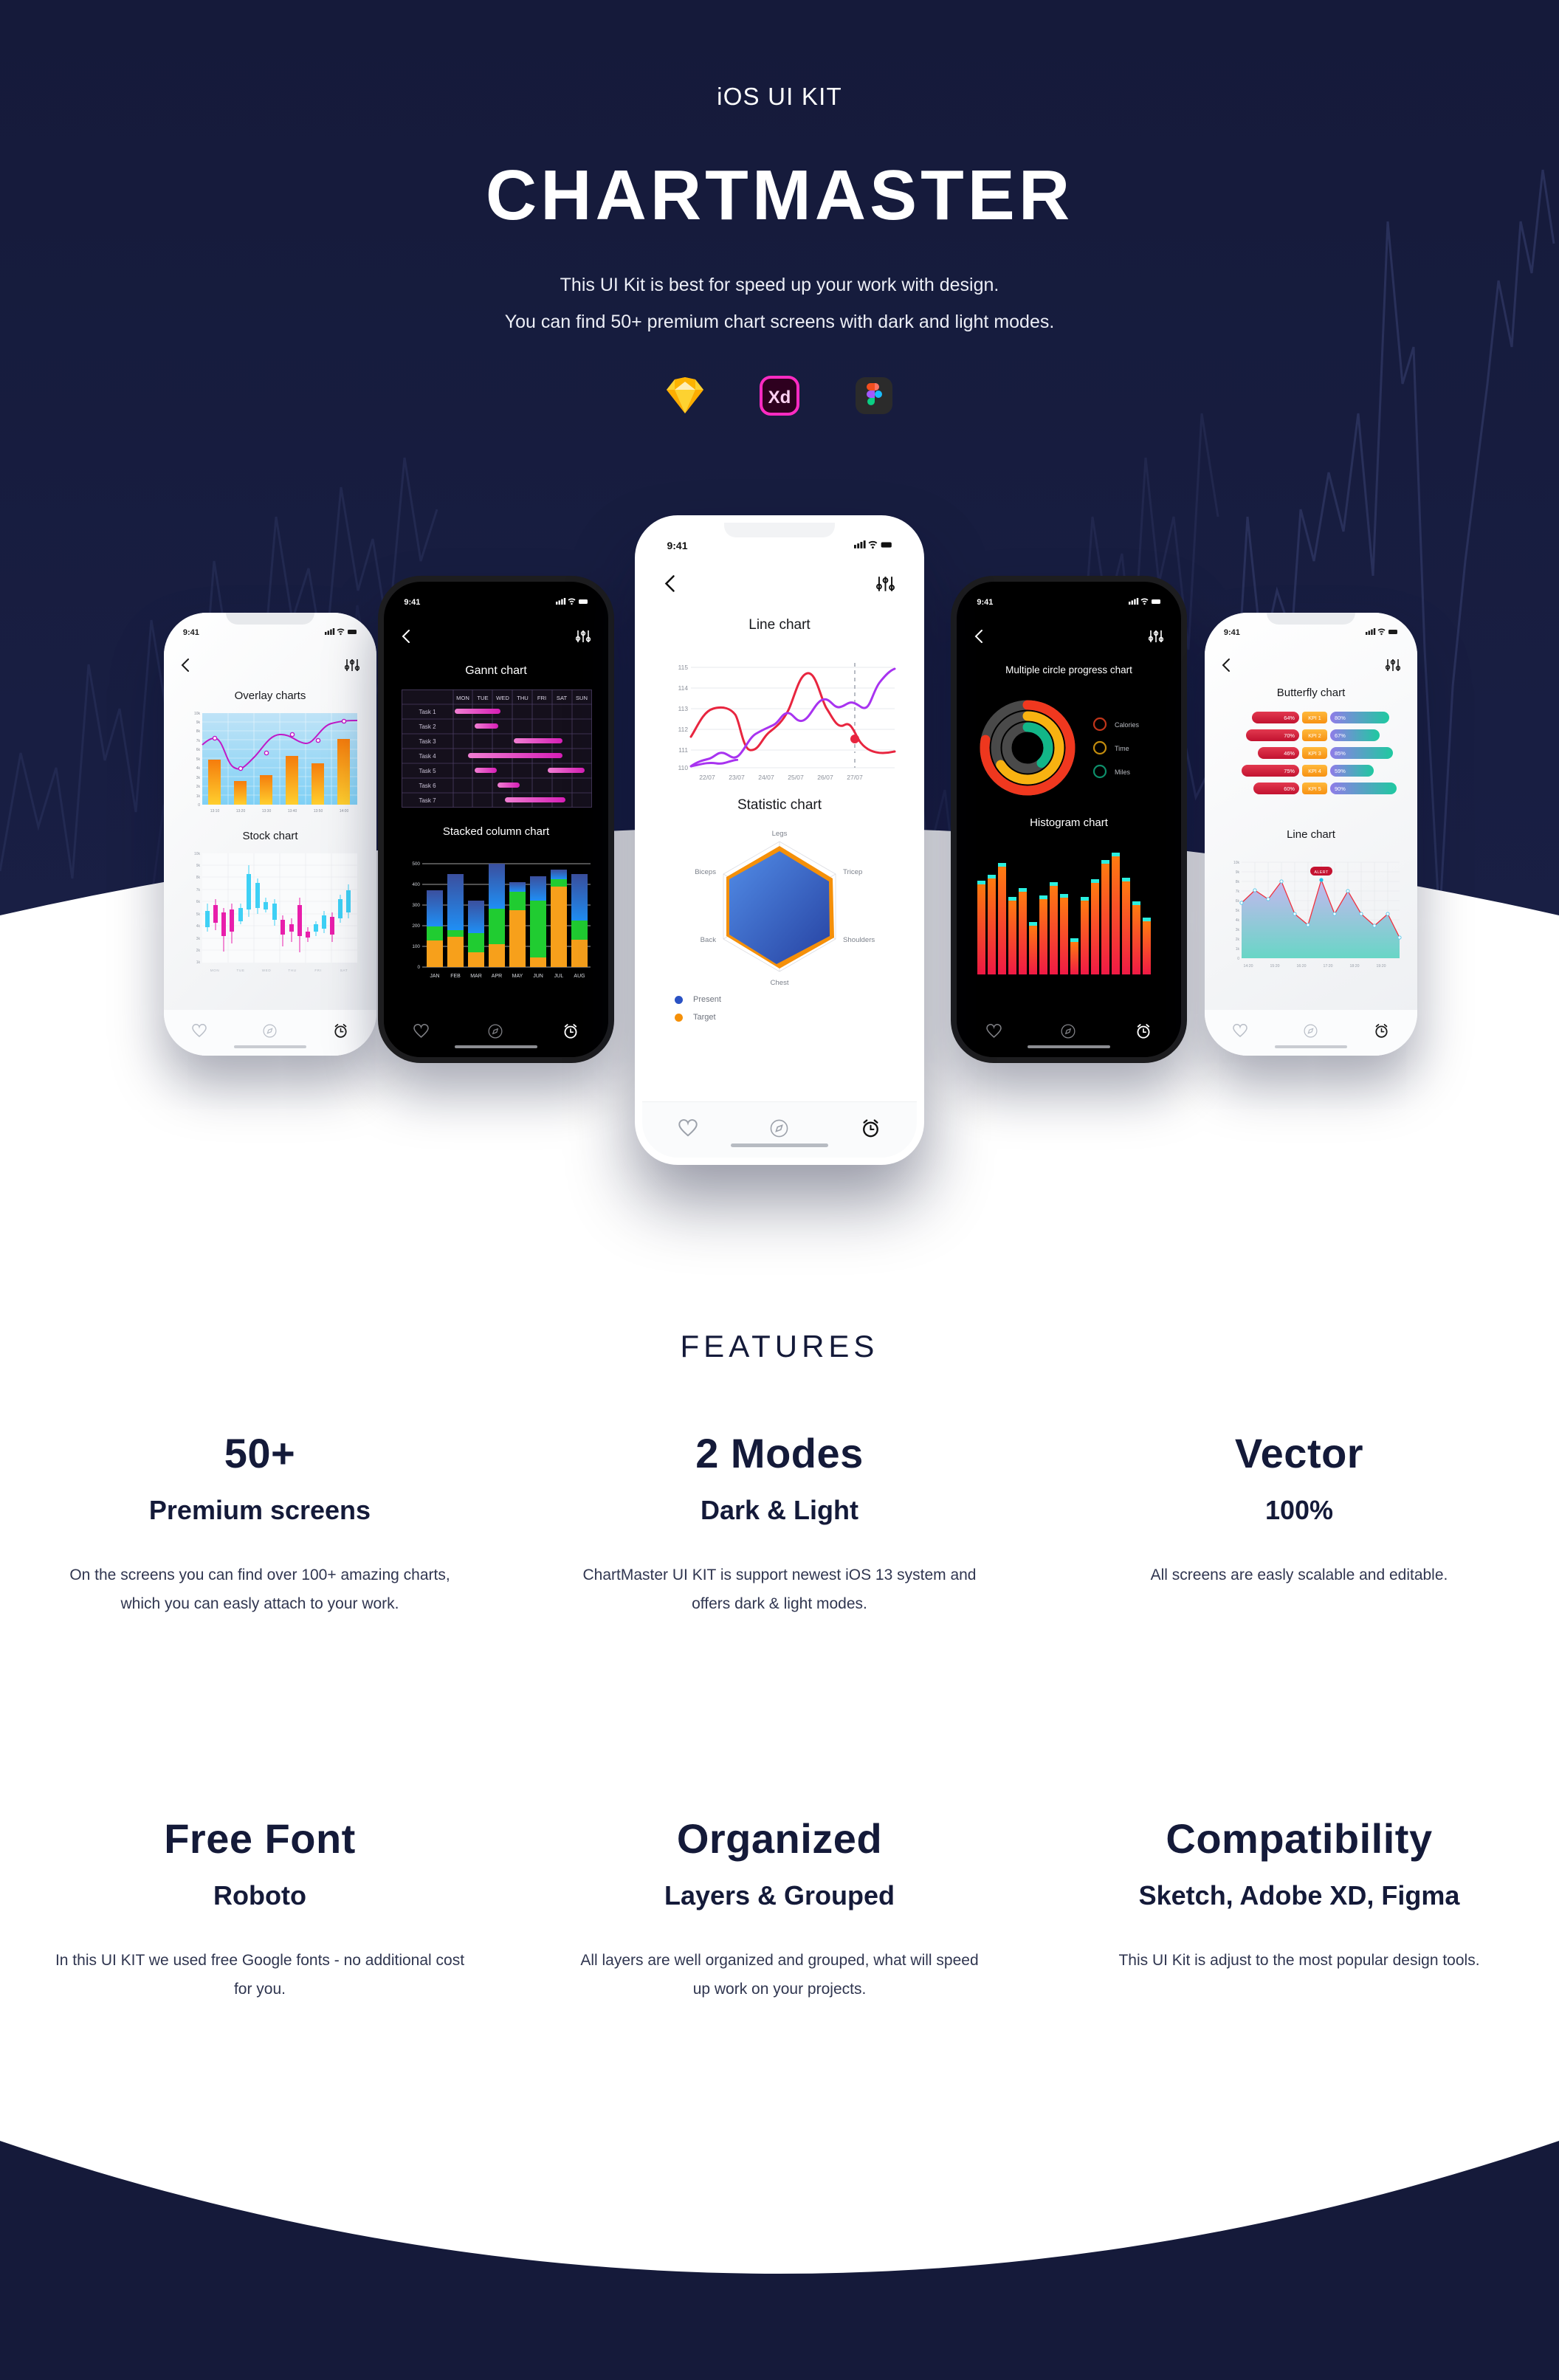 This screenshot has width=1559, height=2380. Describe the element at coordinates (683, 750) in the screenshot. I see `svg-text: 111` at that location.